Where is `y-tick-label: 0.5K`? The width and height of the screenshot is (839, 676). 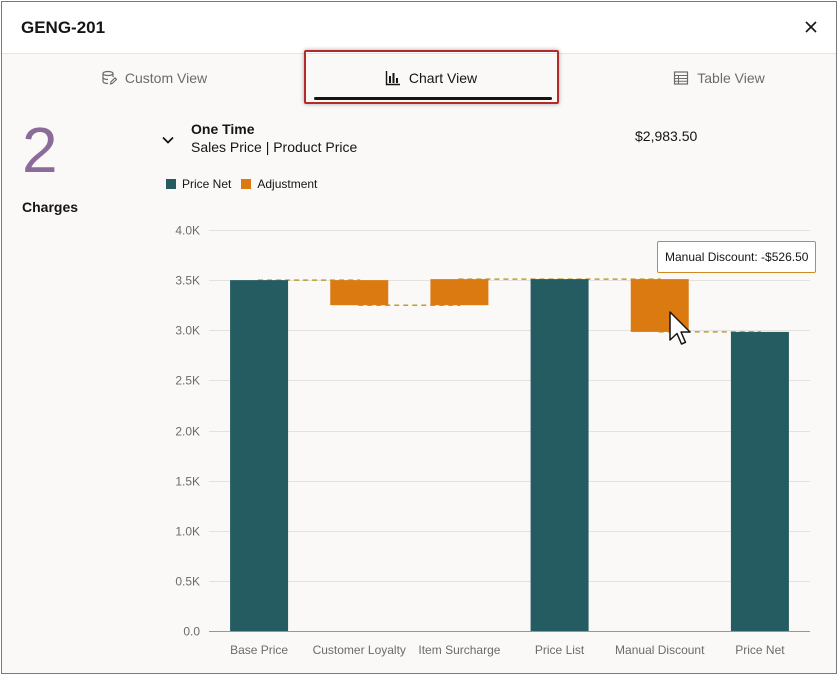
y-tick-label: 0.5K is located at coordinates (187, 582).